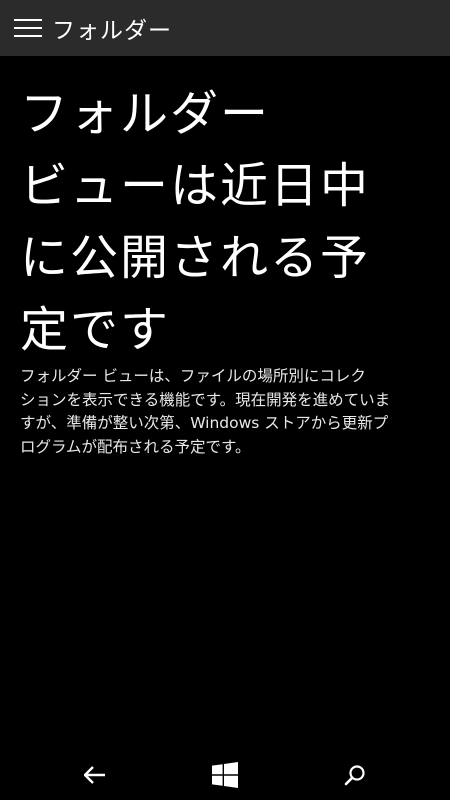 The image size is (450, 800). Describe the element at coordinates (195, 258) in the screenshot. I see `headline-line: に公開される予` at that location.